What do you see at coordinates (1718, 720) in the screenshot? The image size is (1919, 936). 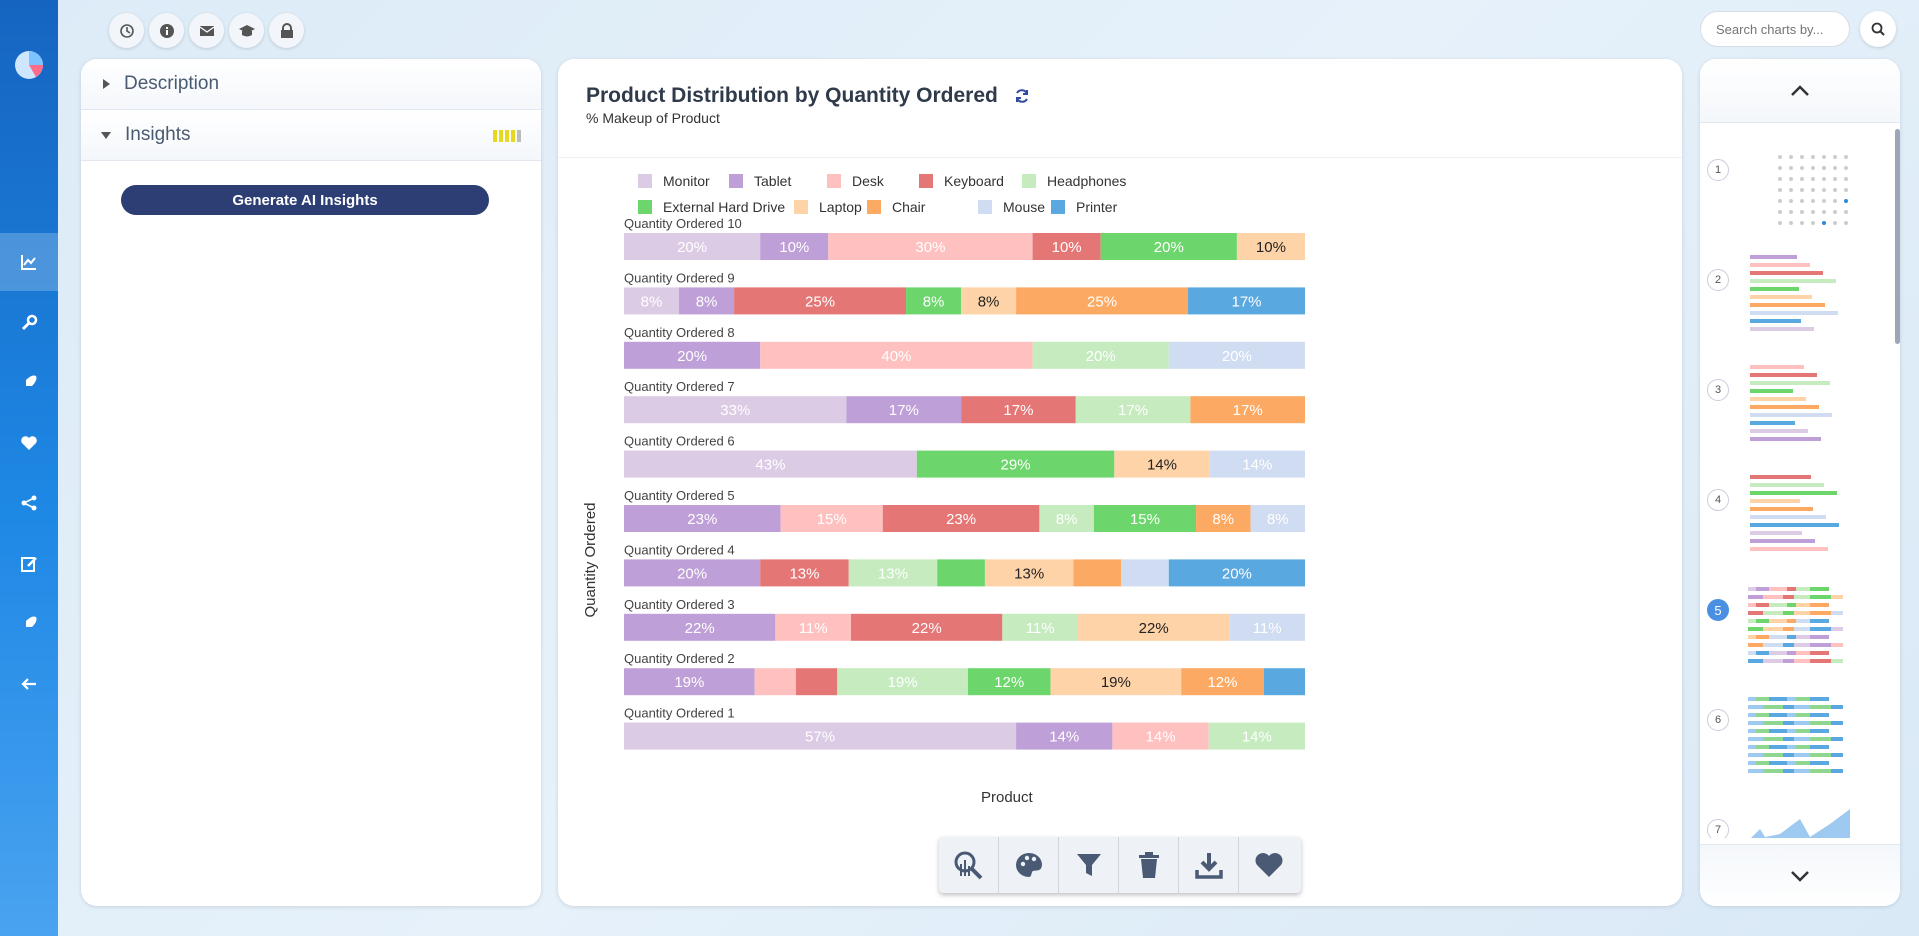 I see `thumbnail-number: 6` at bounding box center [1718, 720].